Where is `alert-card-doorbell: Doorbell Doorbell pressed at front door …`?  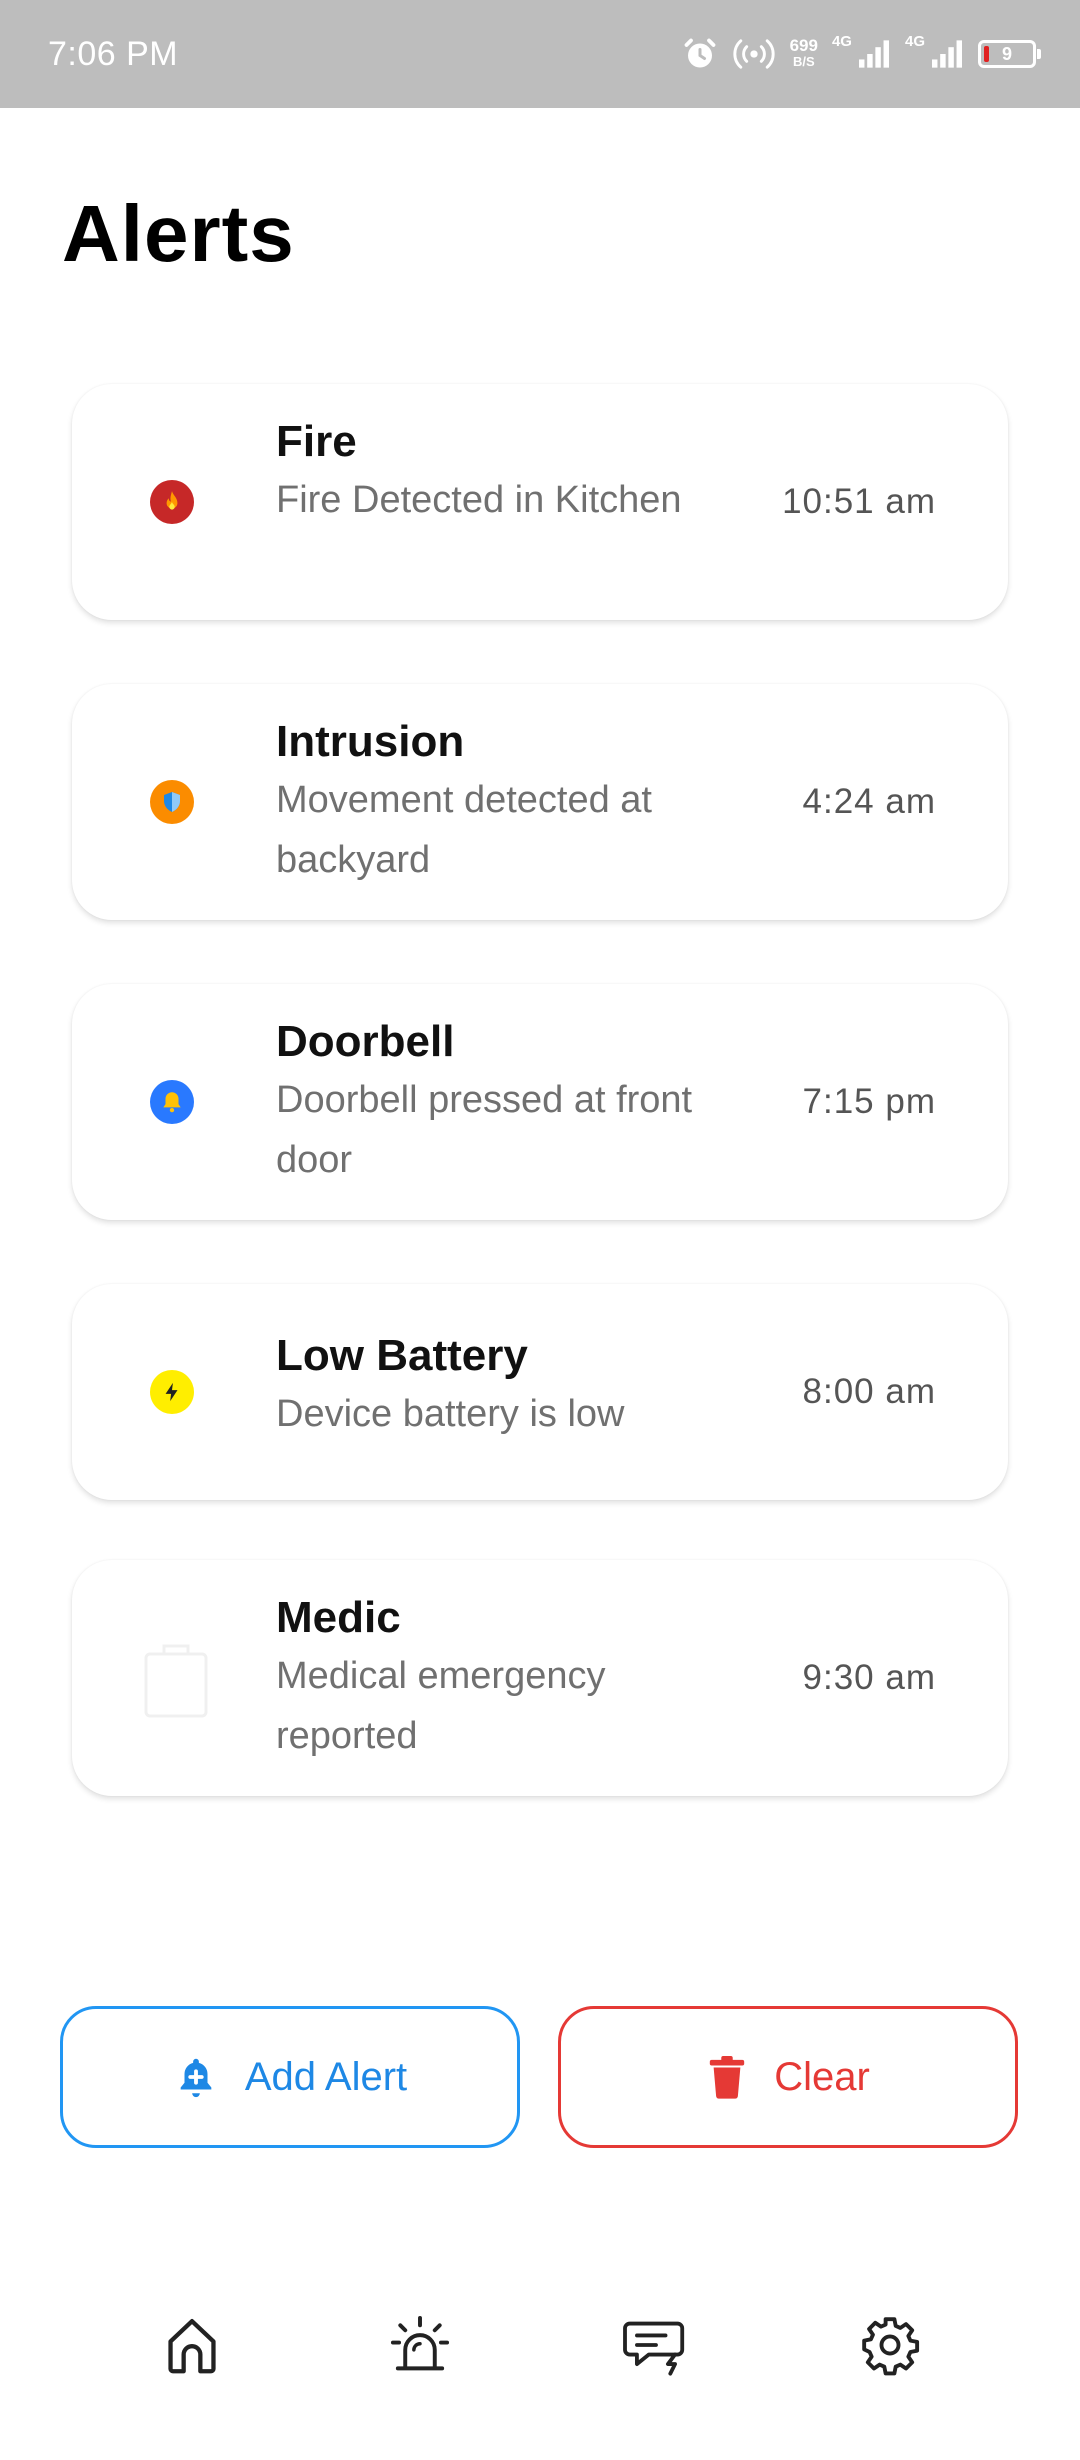 alert-card-doorbell: Doorbell Doorbell pressed at front door … is located at coordinates (540, 1102).